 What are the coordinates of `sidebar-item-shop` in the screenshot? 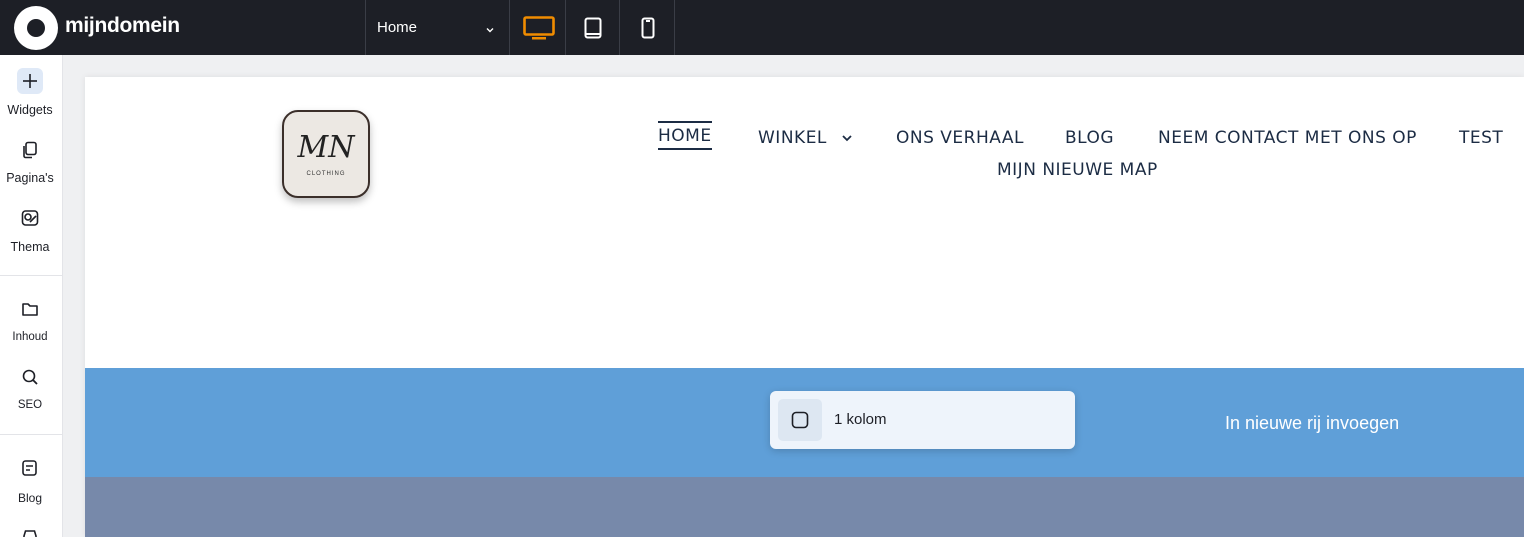 It's located at (31, 530).